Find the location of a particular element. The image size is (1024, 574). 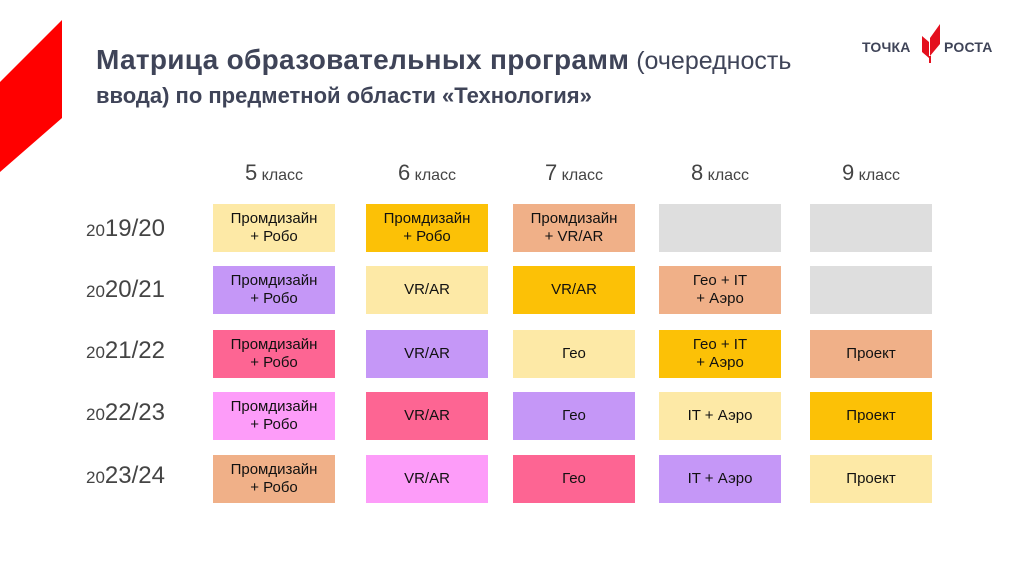

logo-word-right: РОСТА is located at coordinates (968, 47).